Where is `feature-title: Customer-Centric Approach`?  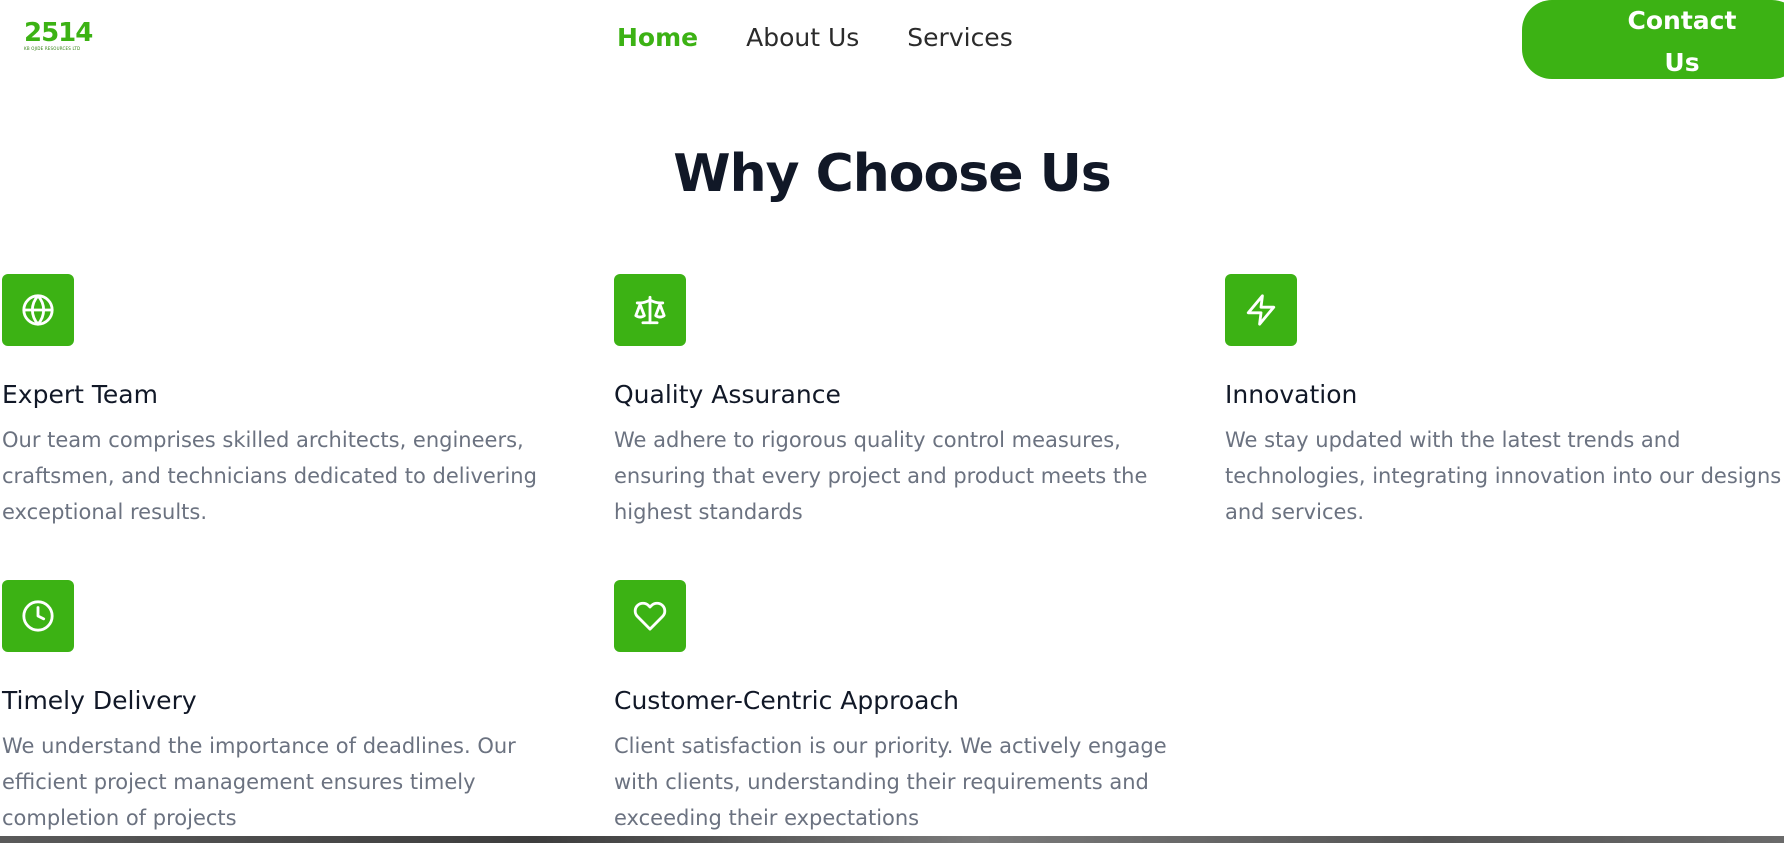 feature-title: Customer-Centric Approach is located at coordinates (787, 700).